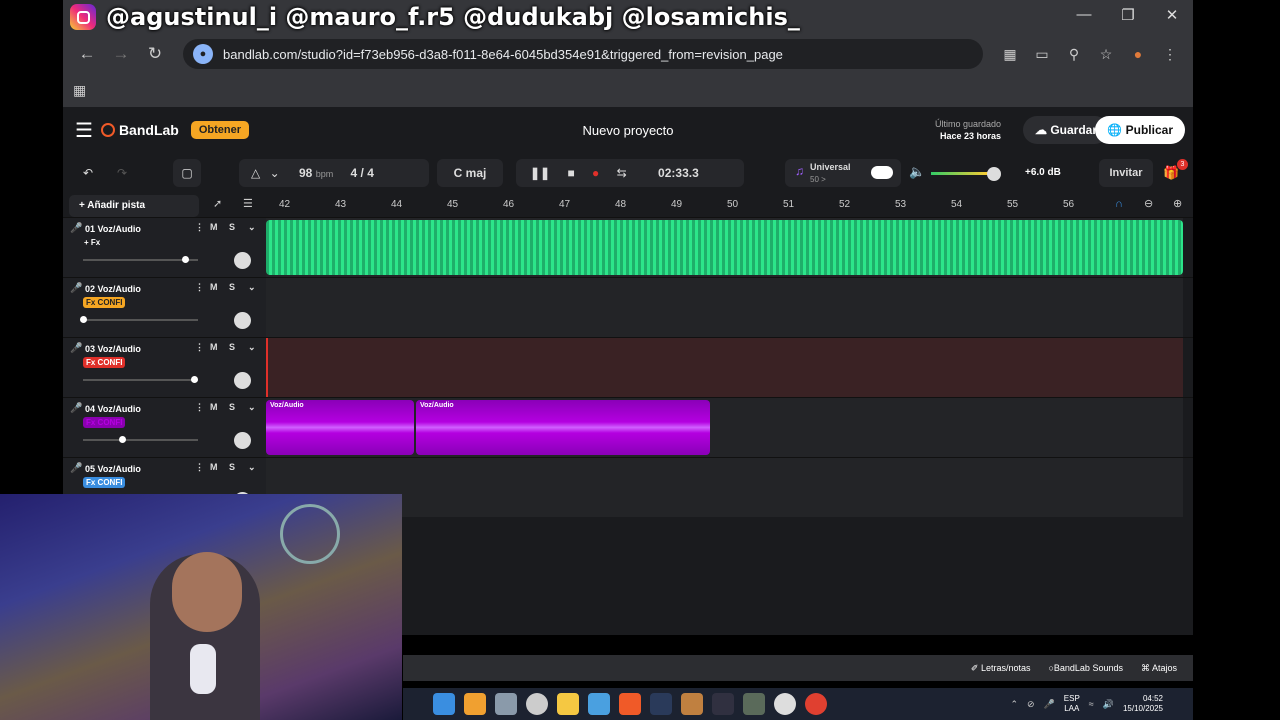 Image resolution: width=1280 pixels, height=720 pixels. Describe the element at coordinates (1128, 16) in the screenshot. I see `restore-icon: ❐` at that location.